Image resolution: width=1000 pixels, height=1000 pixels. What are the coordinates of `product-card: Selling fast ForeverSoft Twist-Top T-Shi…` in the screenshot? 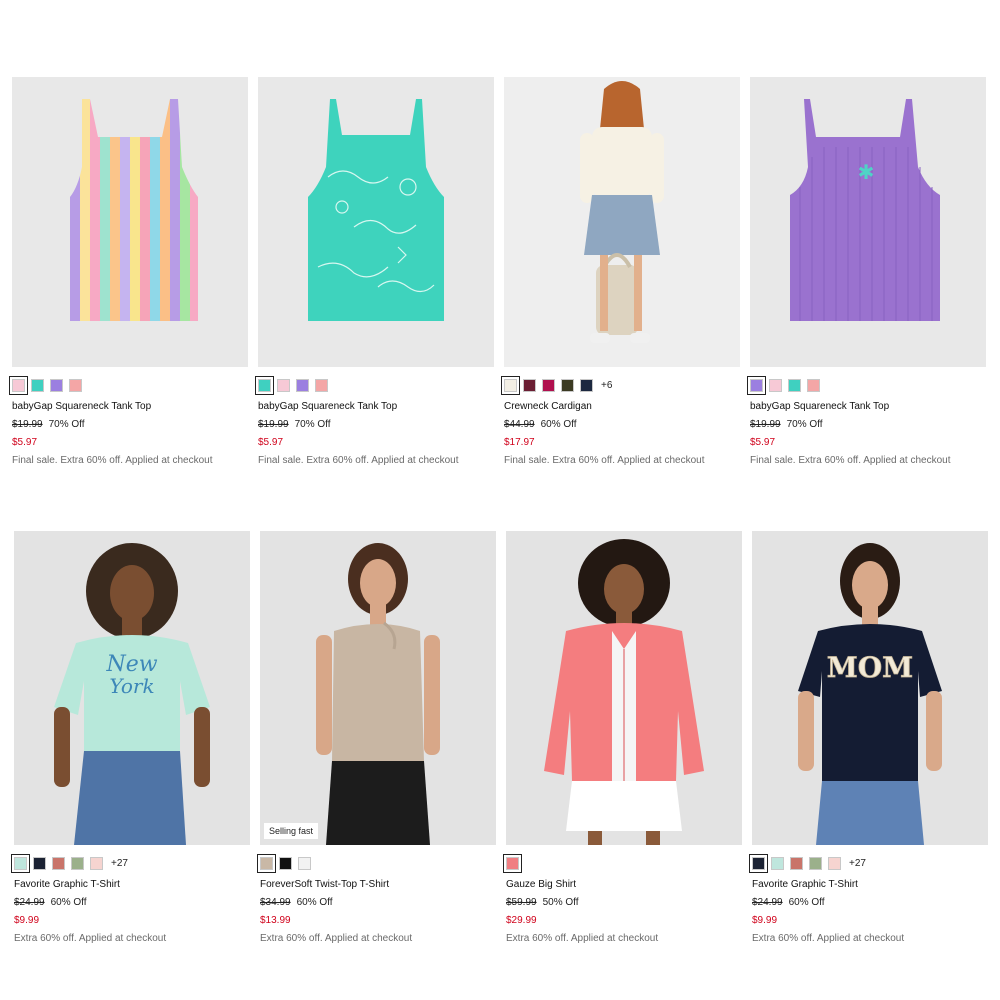 It's located at (376, 737).